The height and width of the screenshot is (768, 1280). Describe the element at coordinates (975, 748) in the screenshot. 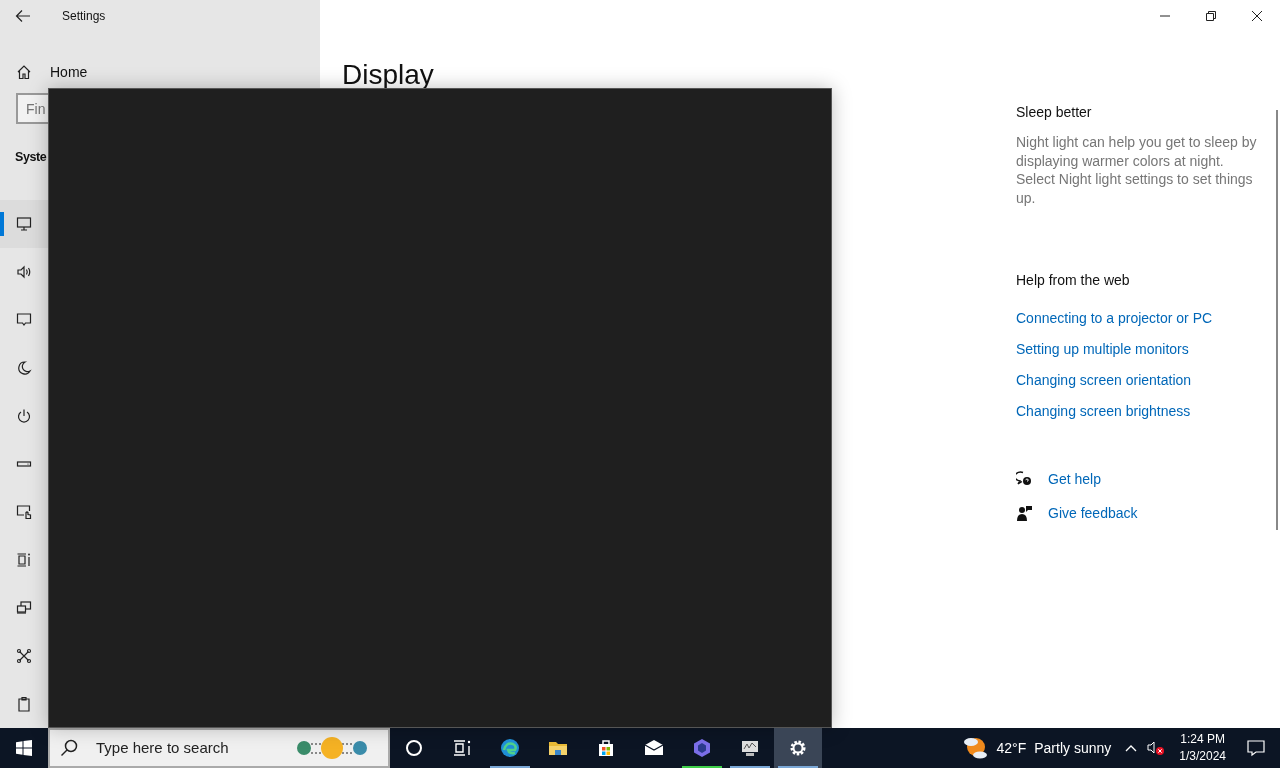

I see `partly-sunny-icon` at that location.